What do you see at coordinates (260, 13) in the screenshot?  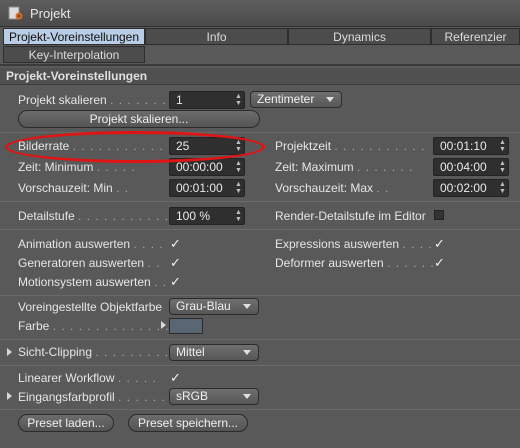 I see `title-bar: Projekt` at bounding box center [260, 13].